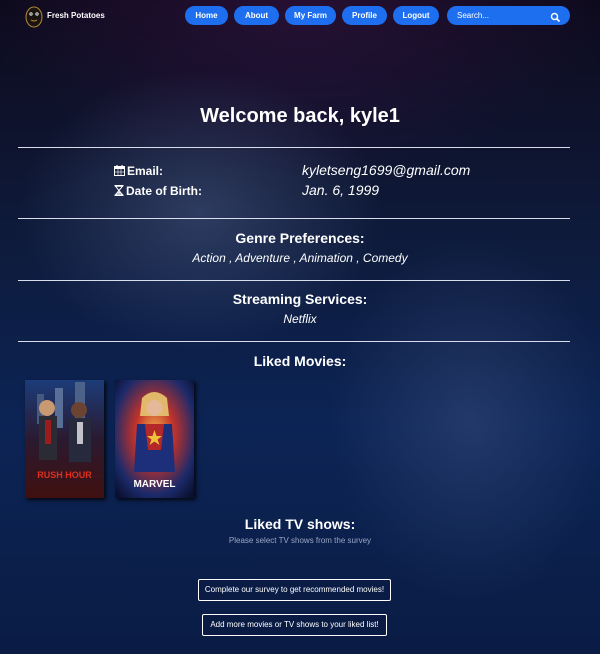 The image size is (600, 654). I want to click on brand-name: Fresh Potatoes, so click(76, 15).